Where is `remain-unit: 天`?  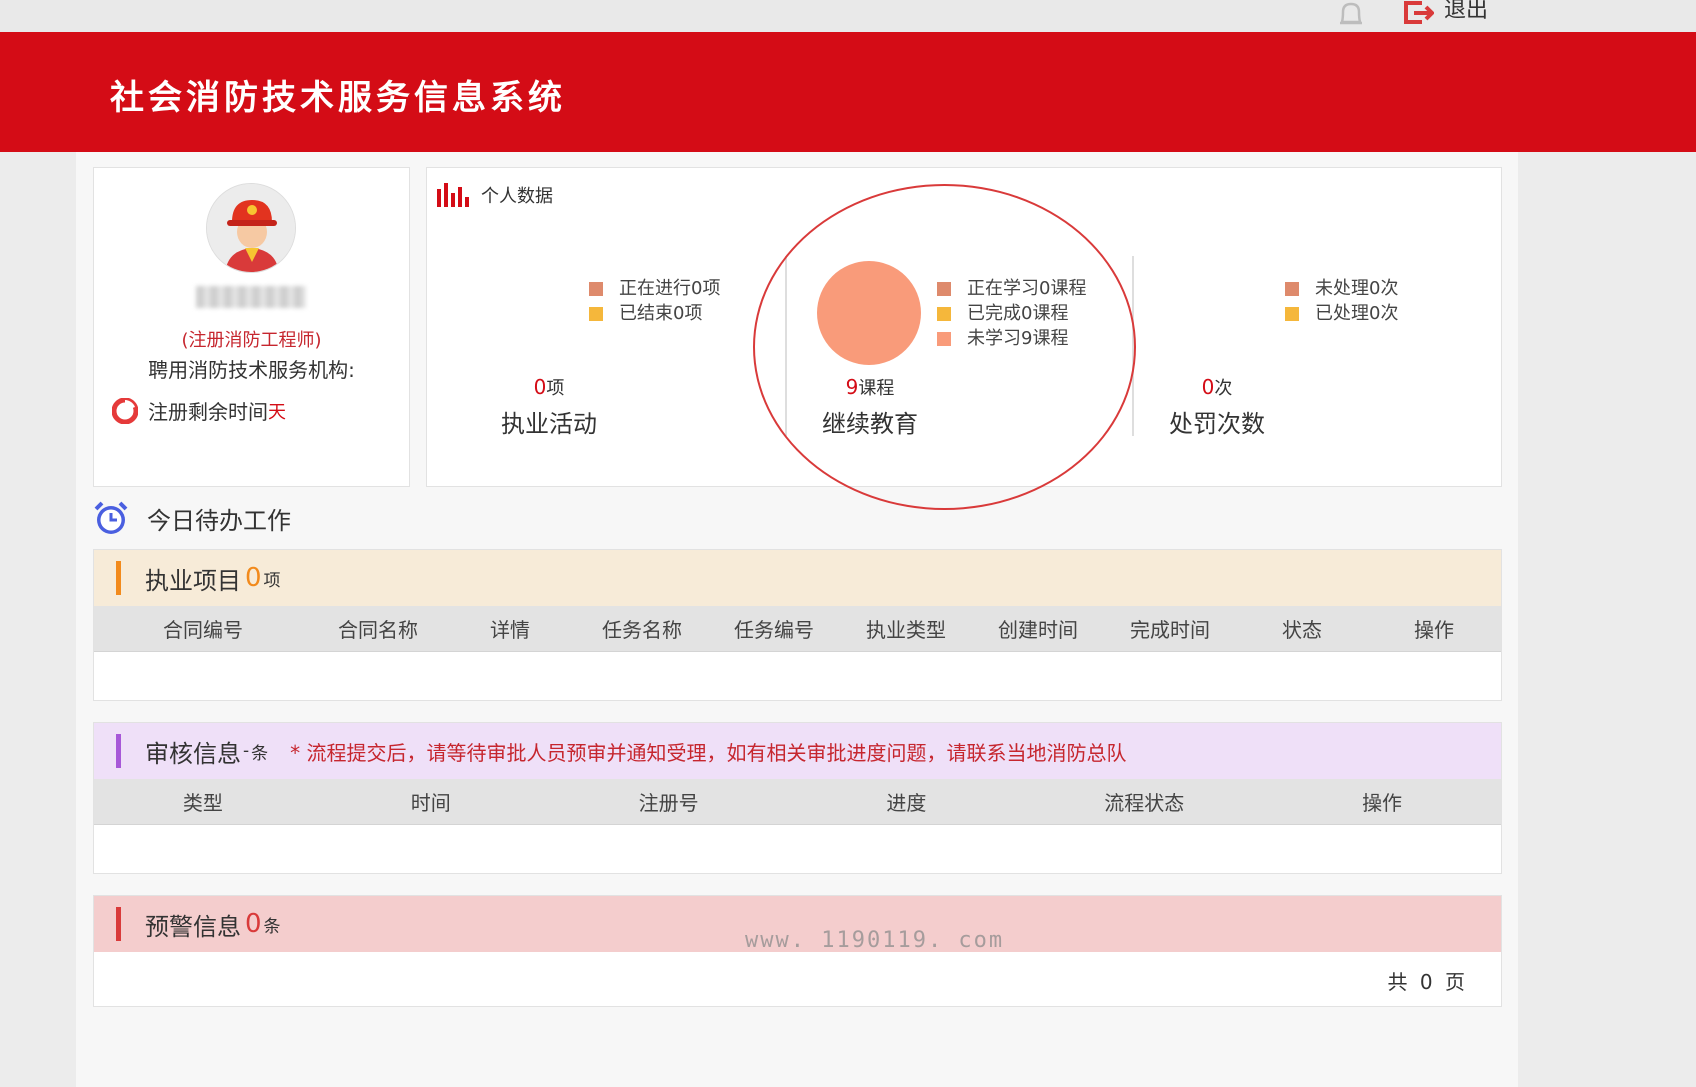 remain-unit: 天 is located at coordinates (277, 412).